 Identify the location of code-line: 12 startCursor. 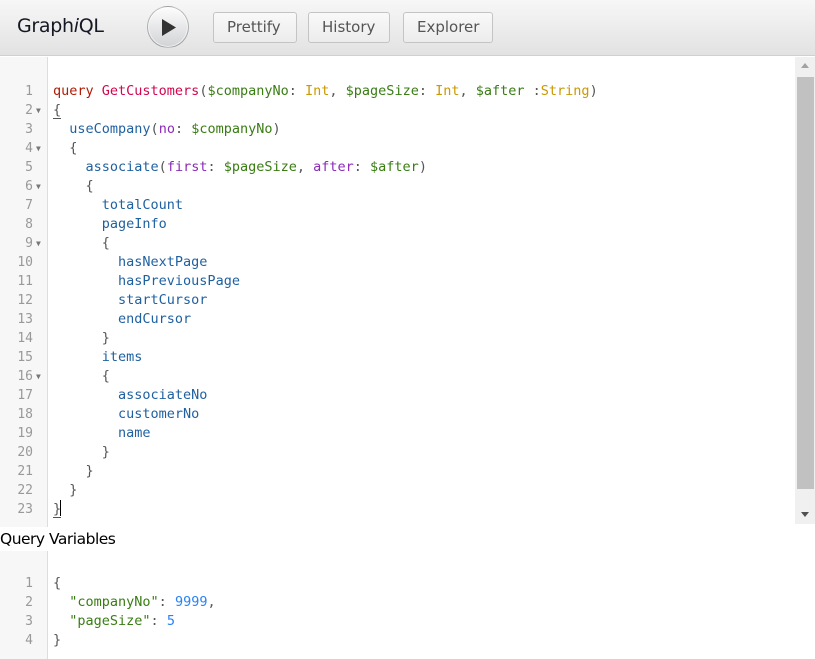
(397, 300).